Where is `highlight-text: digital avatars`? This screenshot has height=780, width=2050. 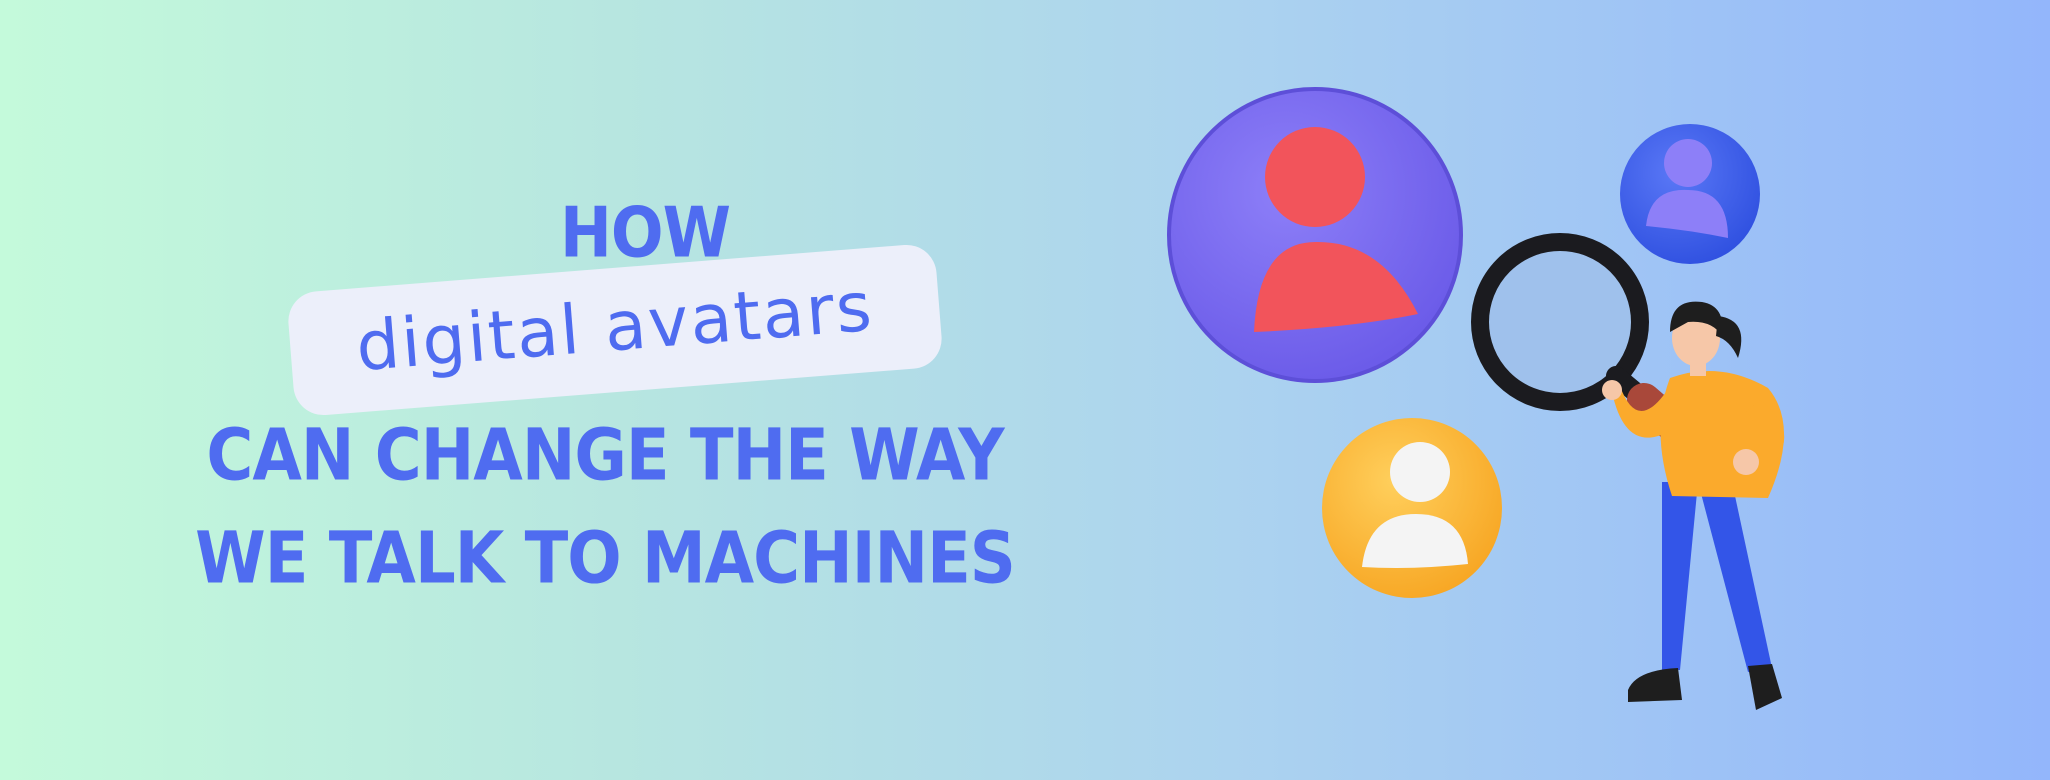 highlight-text: digital avatars is located at coordinates (615, 327).